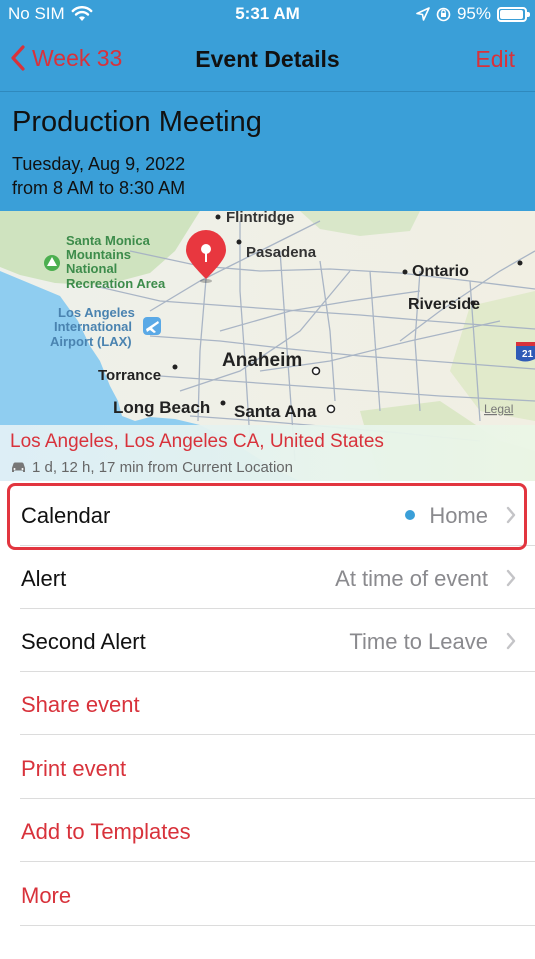 This screenshot has height=959, width=535. I want to click on map-label-flintridge: Flintridge, so click(260, 218).